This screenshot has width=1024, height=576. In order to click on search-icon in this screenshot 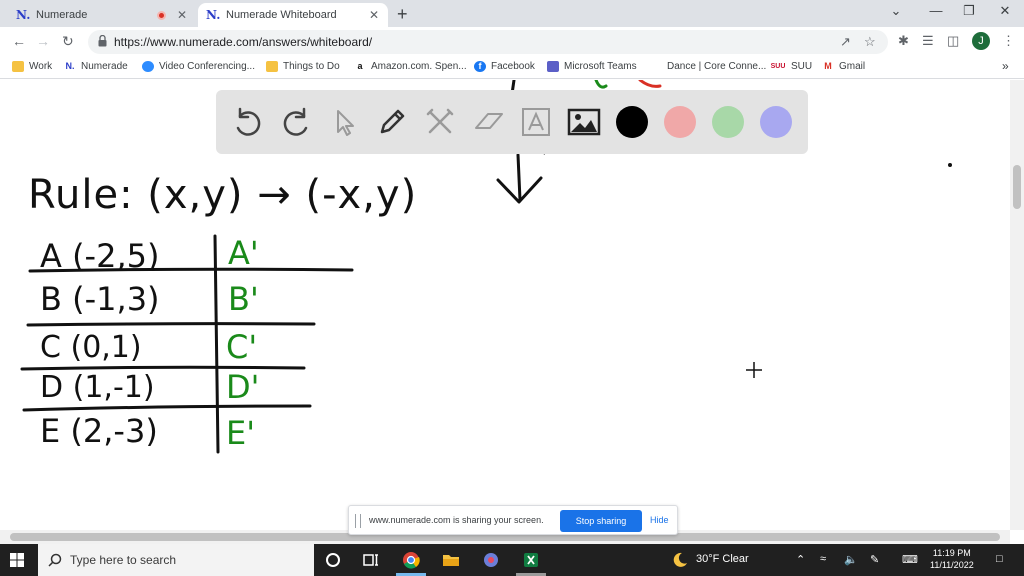, I will do `click(55, 560)`.